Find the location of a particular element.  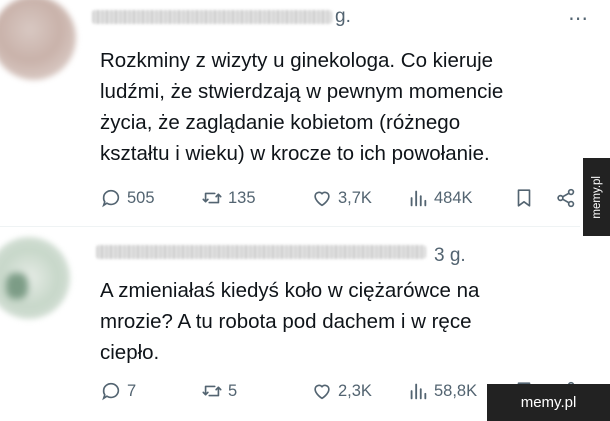

like-count: 2,3K is located at coordinates (355, 390).